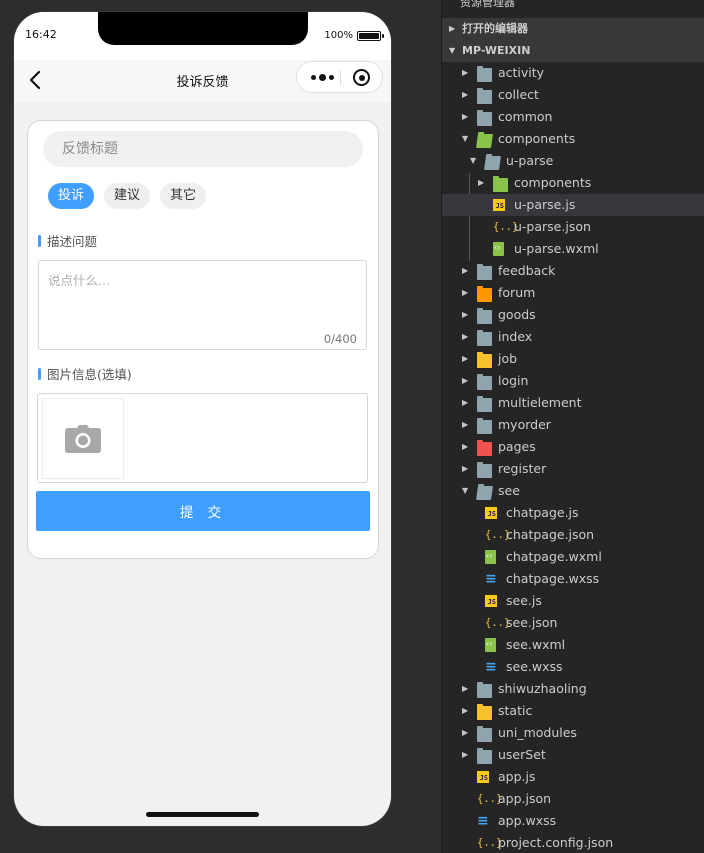  I want to click on wxml-file-icon, so click(498, 249).